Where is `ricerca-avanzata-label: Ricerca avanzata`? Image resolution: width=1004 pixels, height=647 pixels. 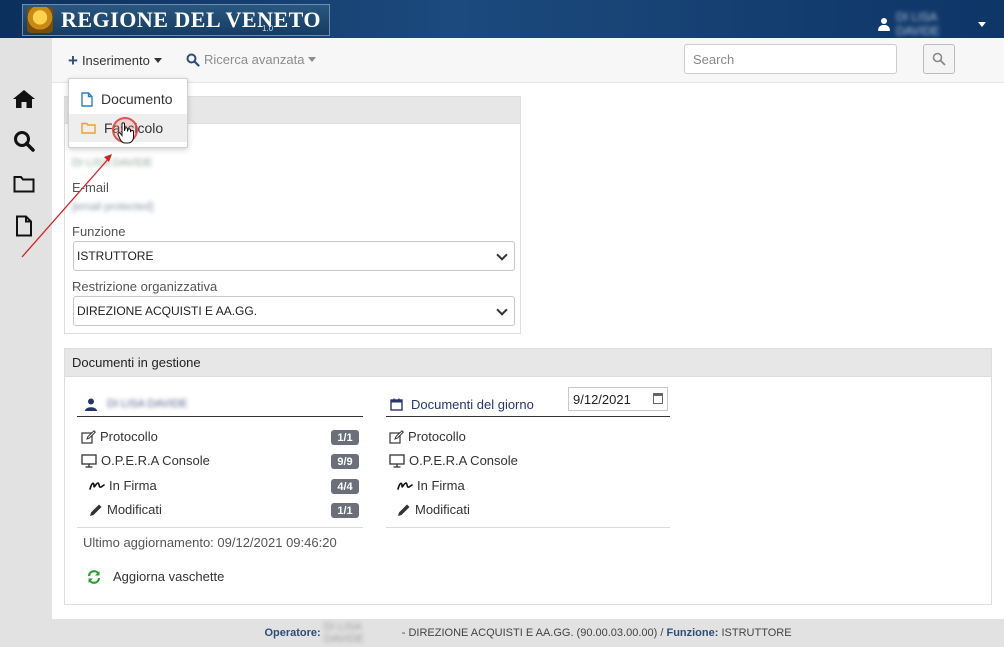
ricerca-avanzata-label: Ricerca avanzata is located at coordinates (254, 59).